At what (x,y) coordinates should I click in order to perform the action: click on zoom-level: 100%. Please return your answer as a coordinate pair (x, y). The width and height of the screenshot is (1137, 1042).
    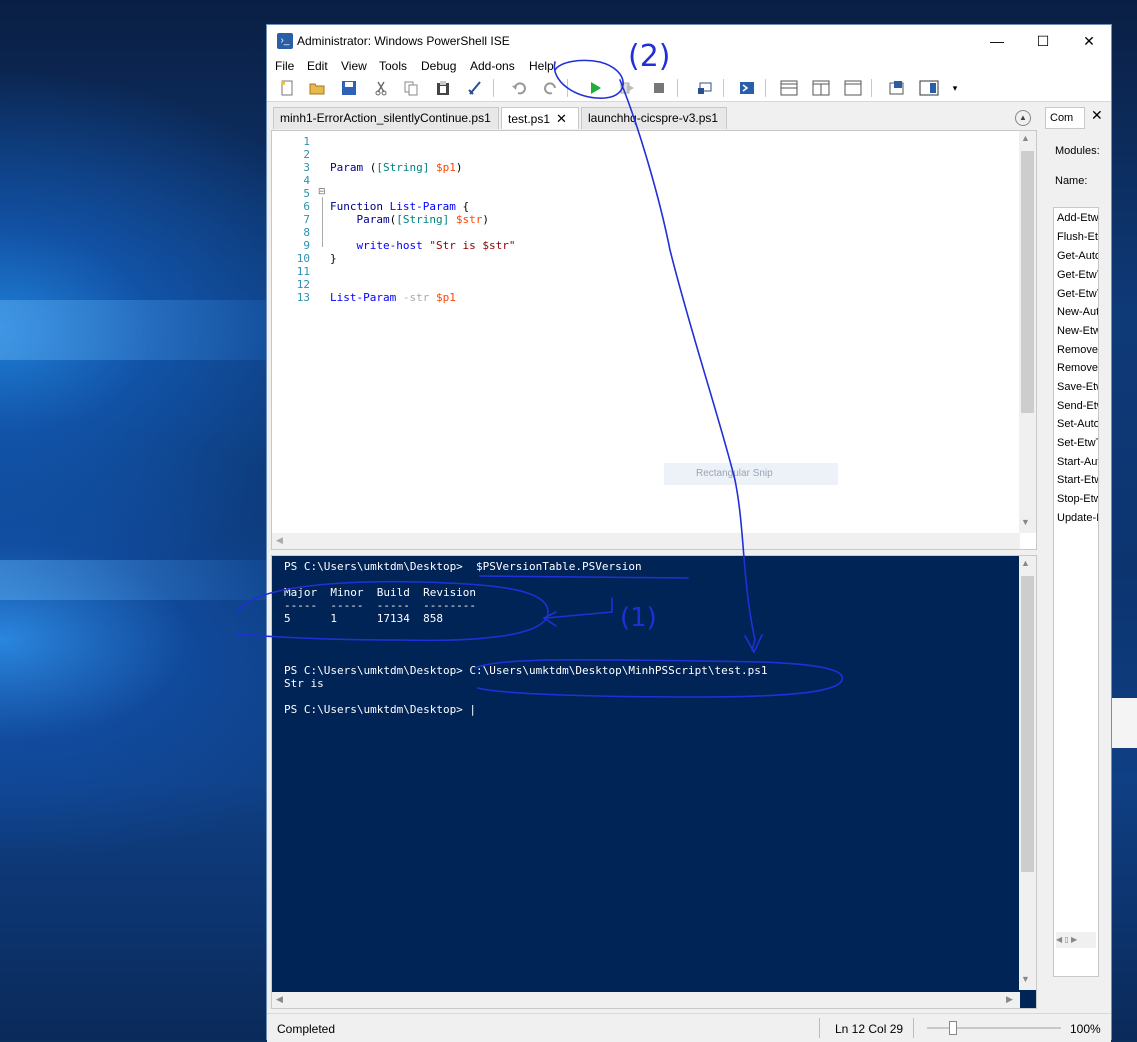
    Looking at the image, I should click on (1085, 1029).